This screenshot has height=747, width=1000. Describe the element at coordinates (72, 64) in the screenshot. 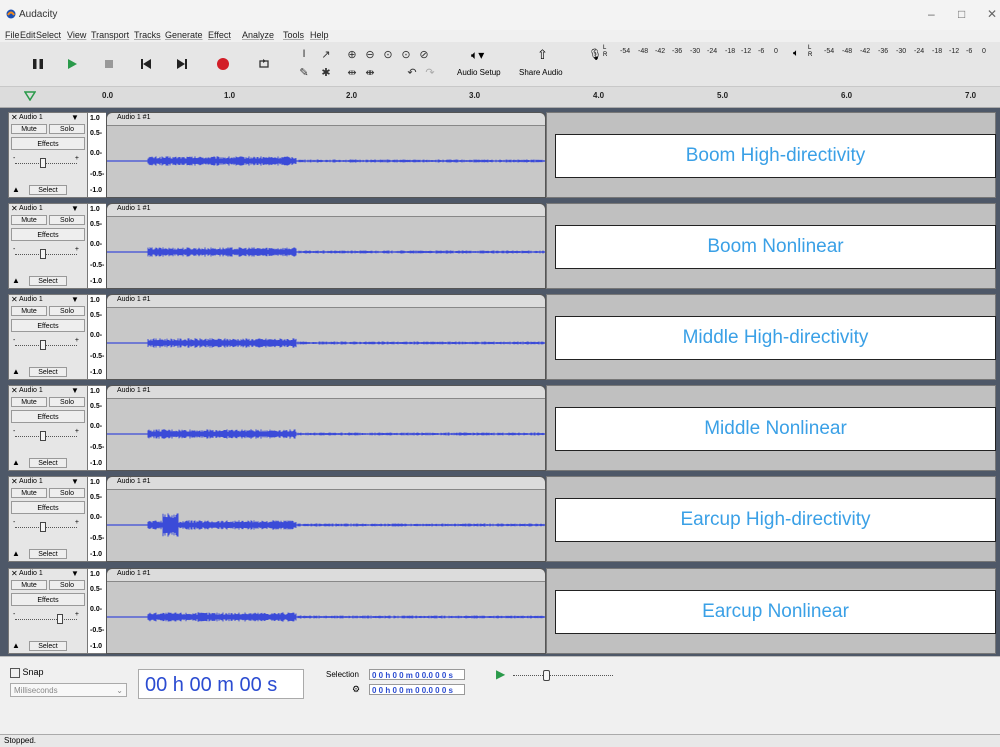

I see `play-button` at that location.